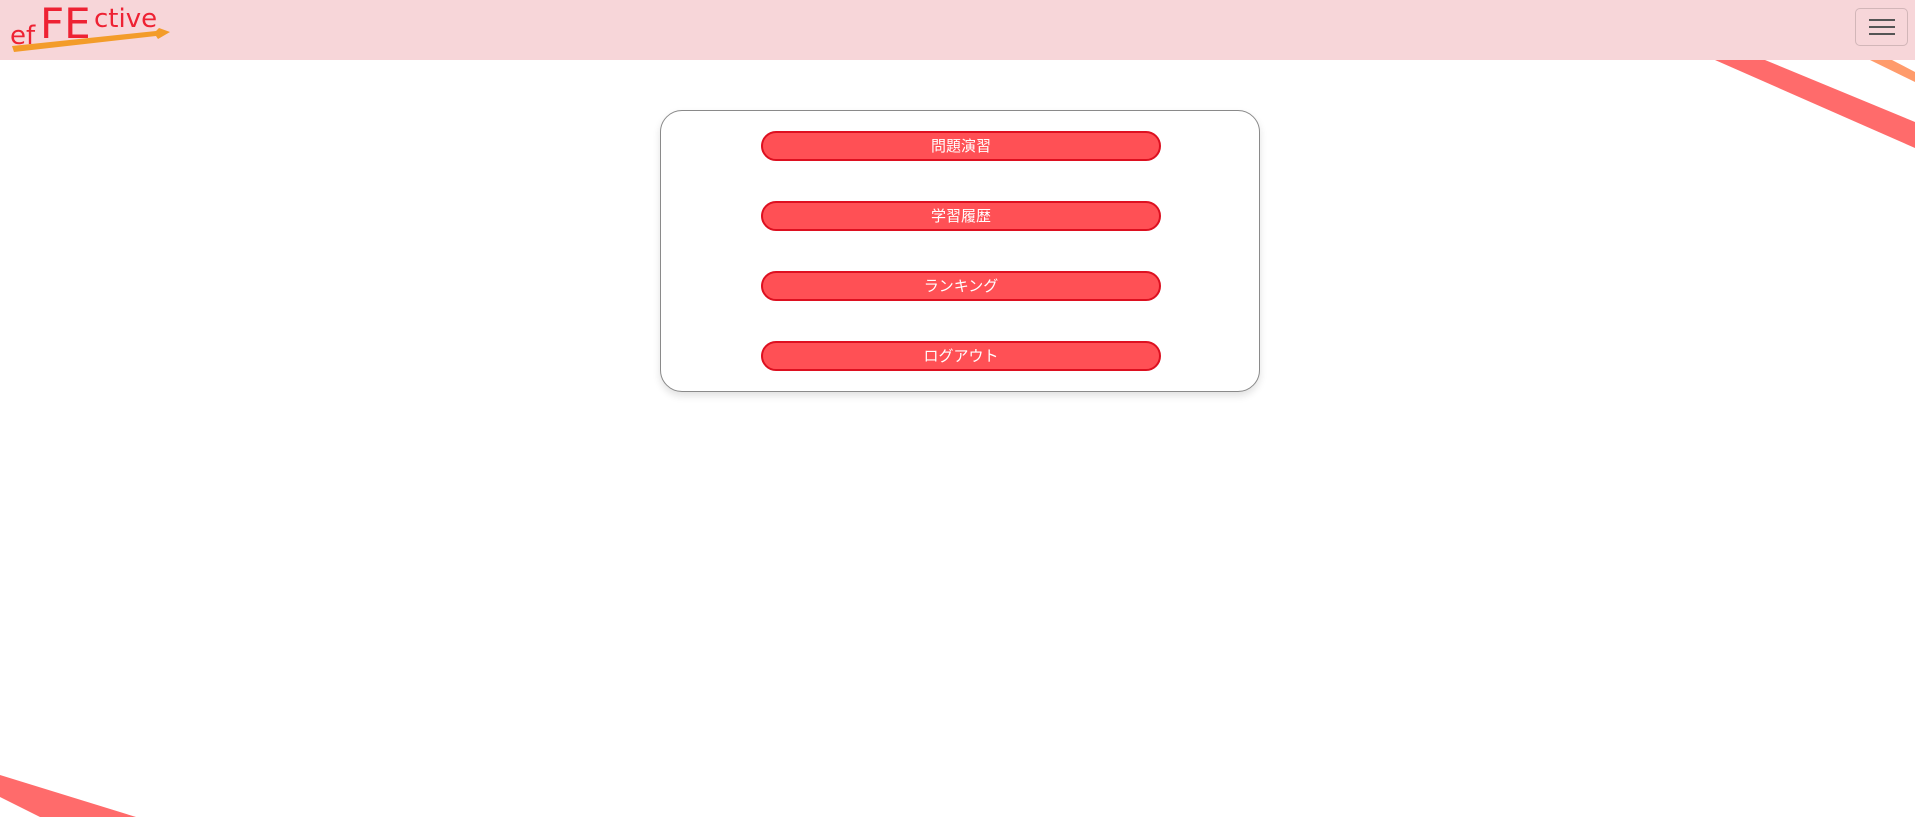 The image size is (1915, 817). I want to click on decorative-stripe-bottom-left, so click(68, 796).